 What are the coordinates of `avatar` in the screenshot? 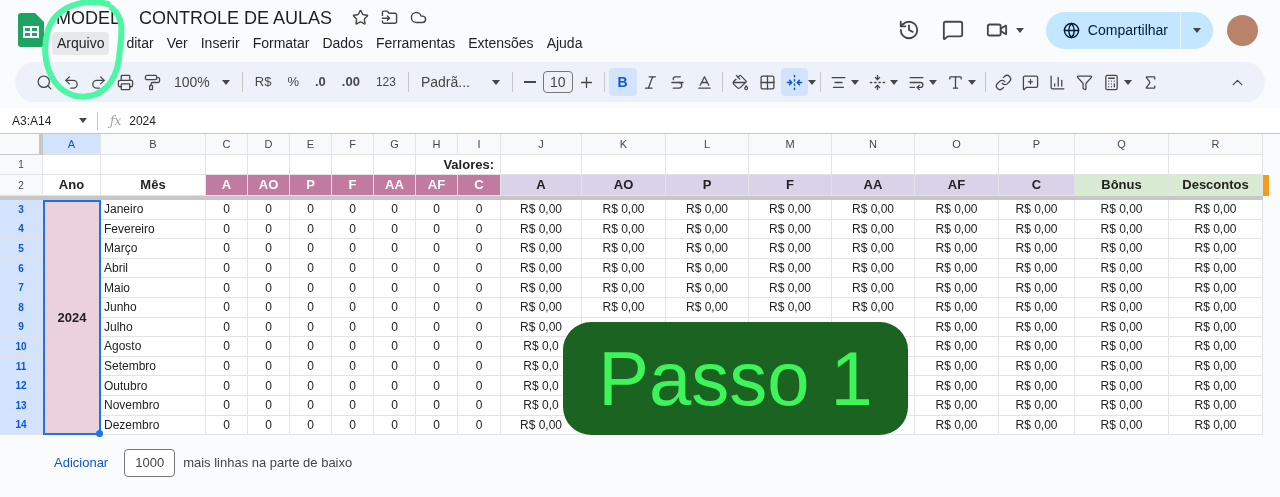 It's located at (1242, 30).